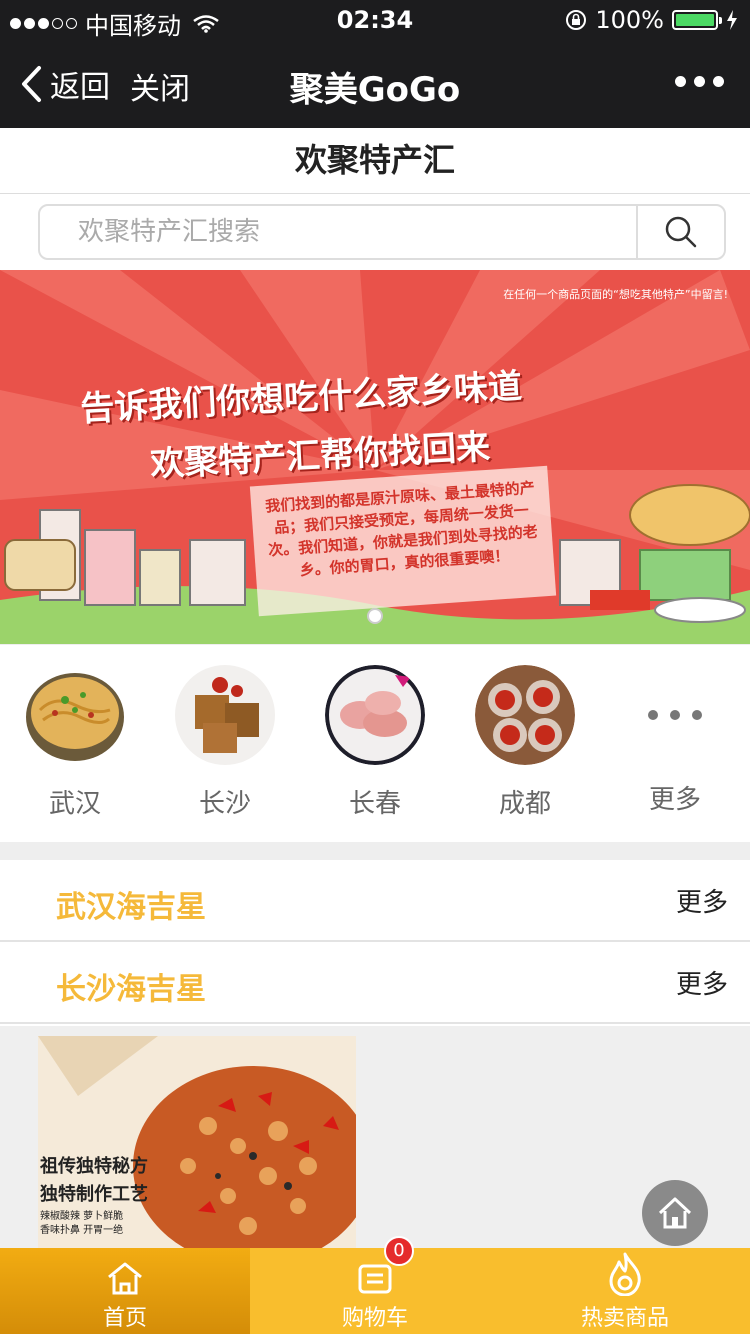  Describe the element at coordinates (699, 81) in the screenshot. I see `more-menu-button` at that location.